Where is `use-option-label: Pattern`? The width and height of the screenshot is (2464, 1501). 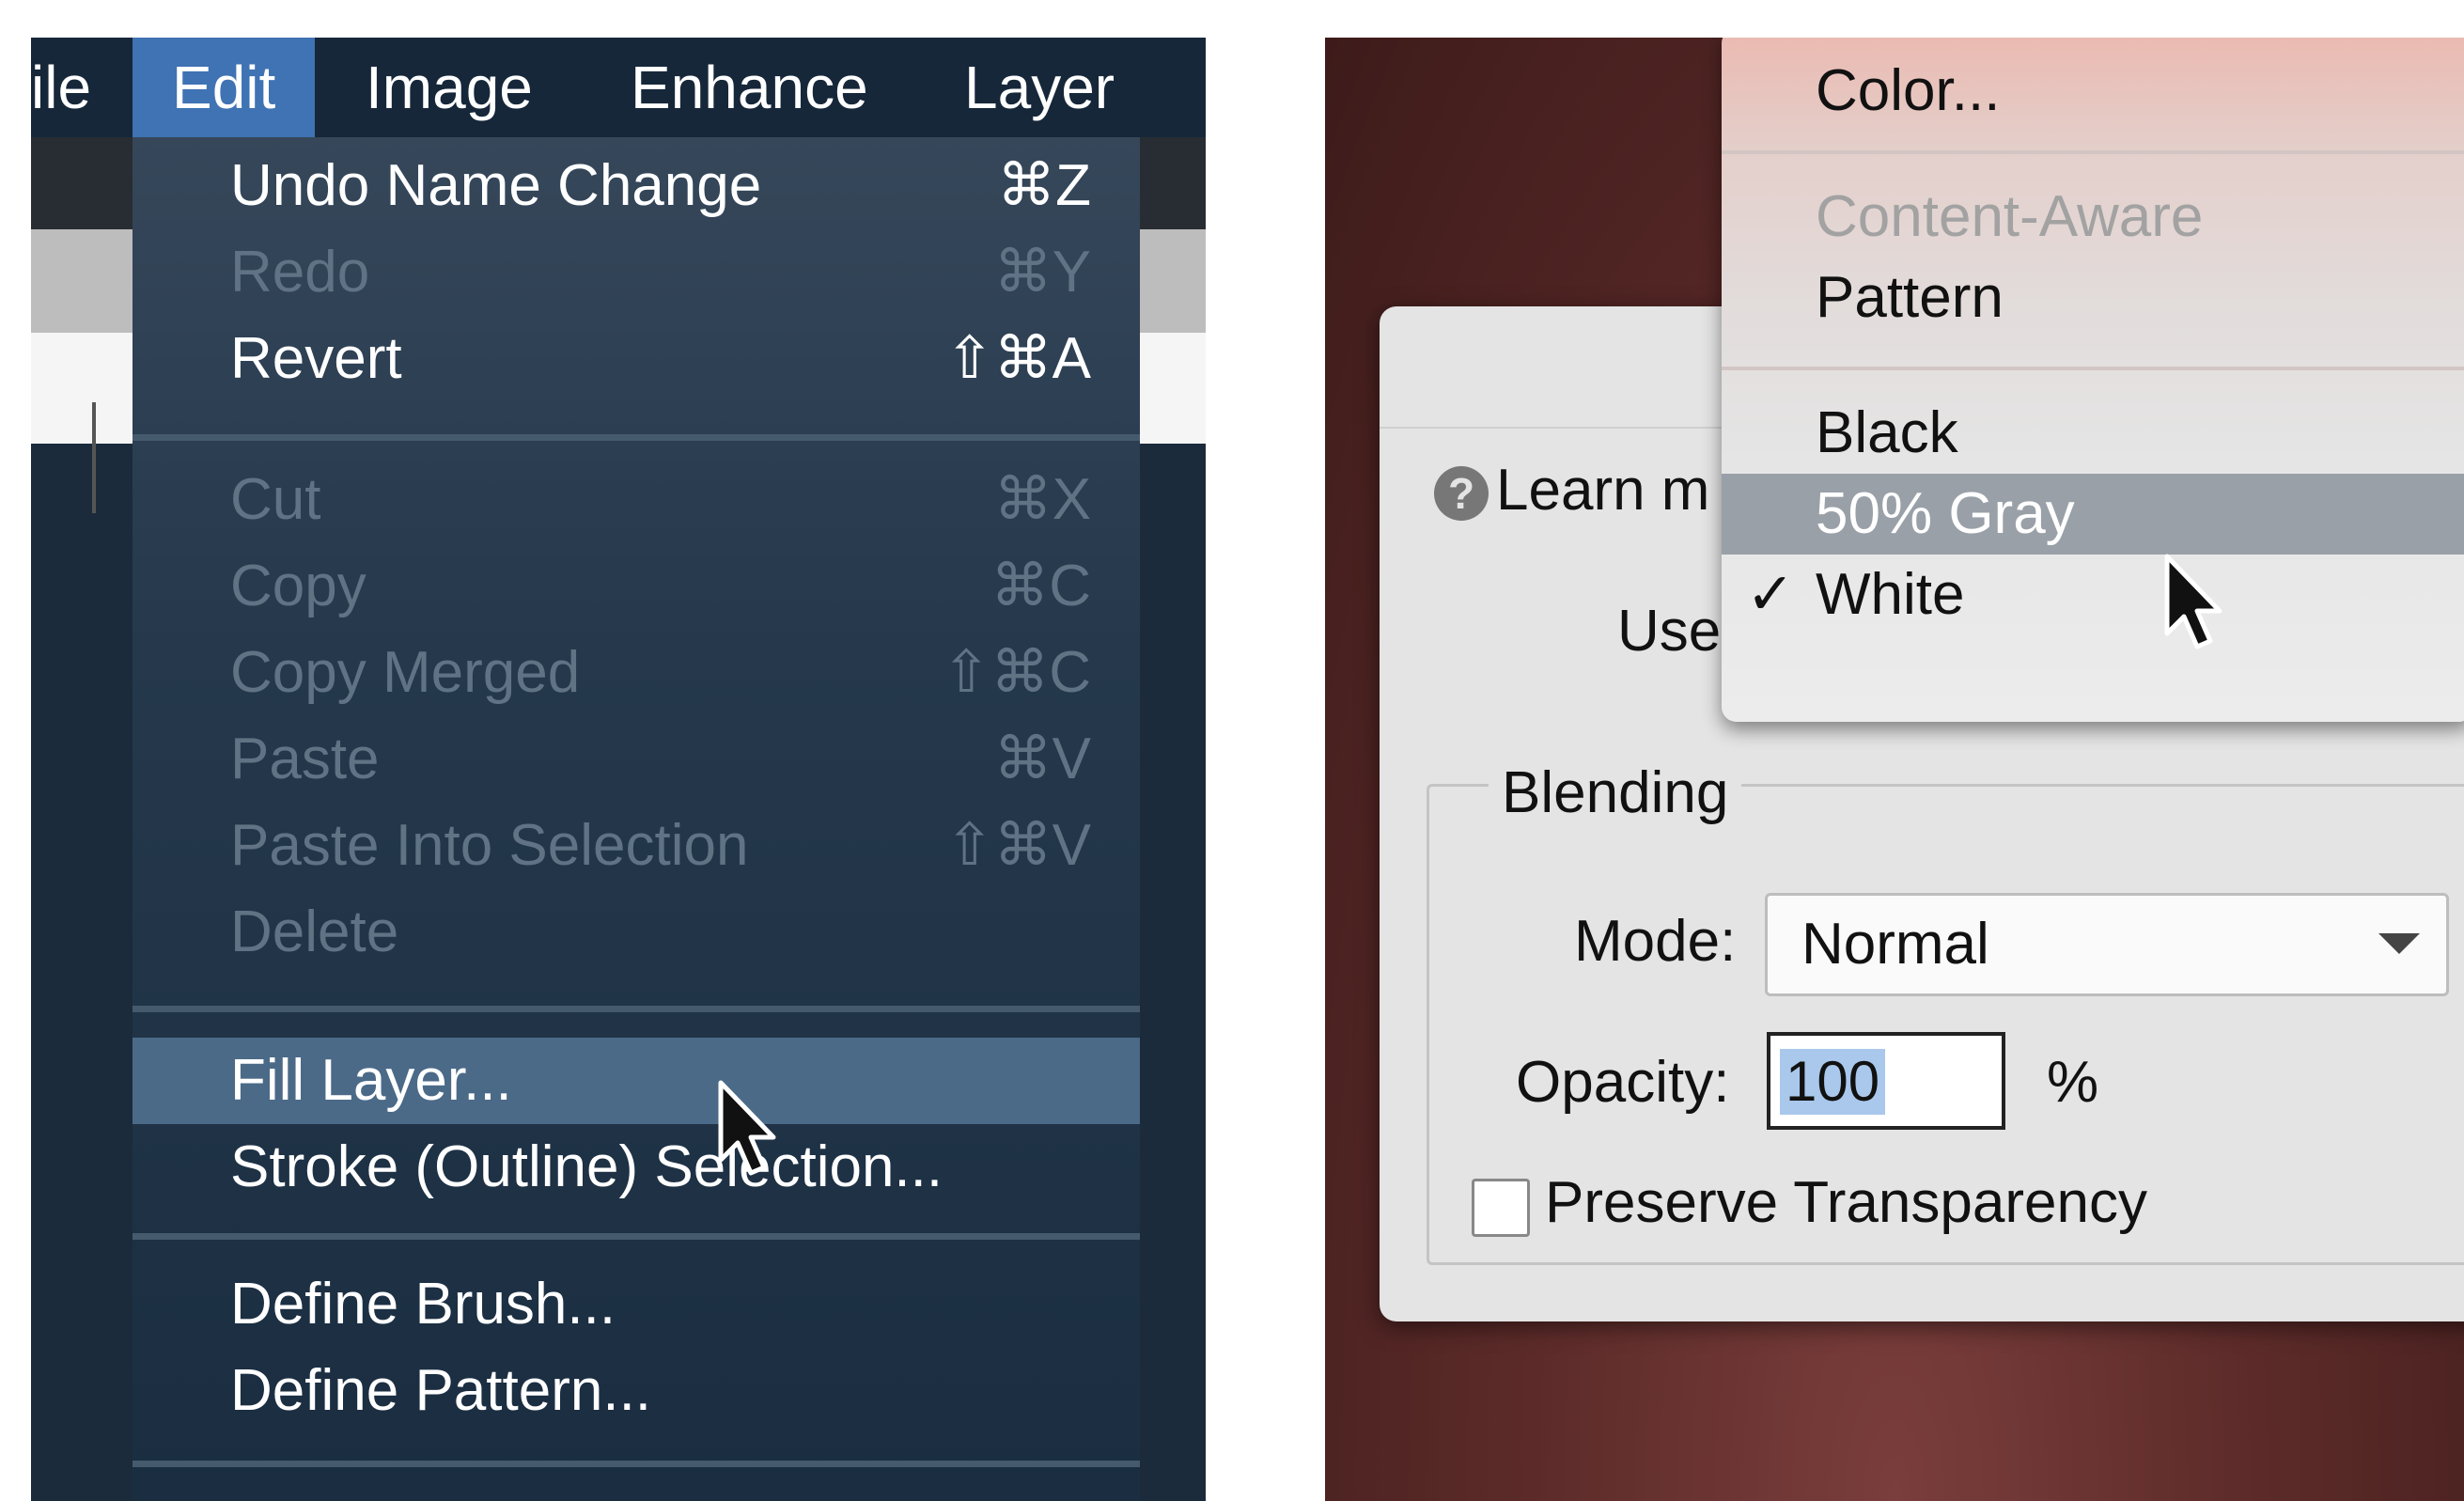 use-option-label: Pattern is located at coordinates (1910, 297).